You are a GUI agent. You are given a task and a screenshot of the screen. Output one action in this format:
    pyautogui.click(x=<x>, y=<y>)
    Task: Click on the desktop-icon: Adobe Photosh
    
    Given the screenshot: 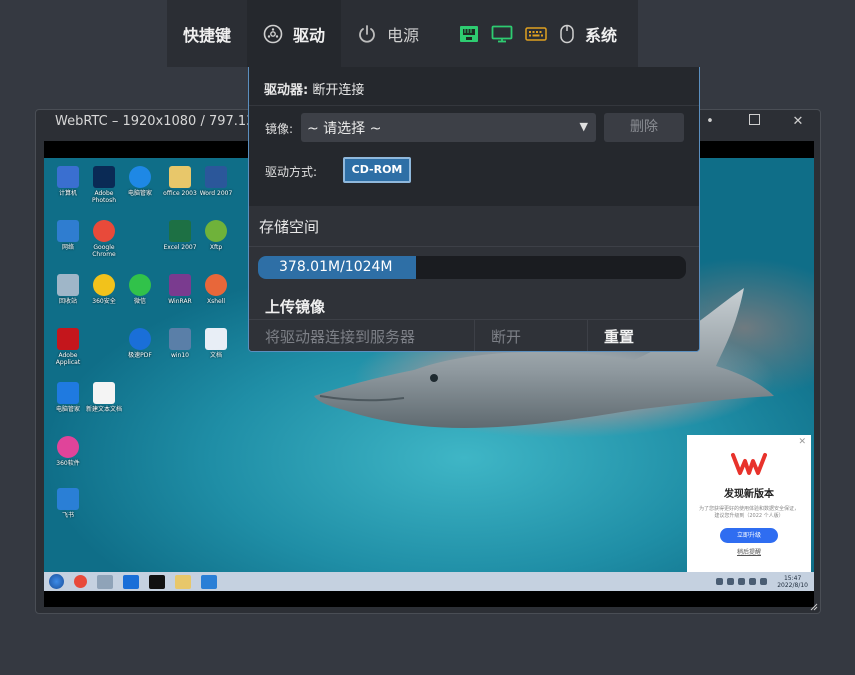 What is the action you would take?
    pyautogui.click(x=104, y=185)
    